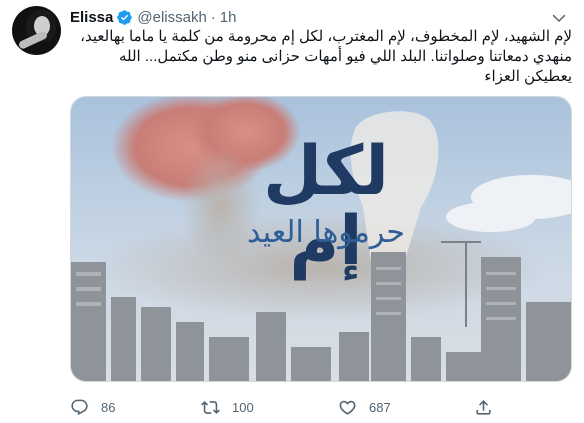 The height and width of the screenshot is (423, 584). What do you see at coordinates (528, 76) in the screenshot?
I see `tweet-text-line: يعطيكن العزاء` at bounding box center [528, 76].